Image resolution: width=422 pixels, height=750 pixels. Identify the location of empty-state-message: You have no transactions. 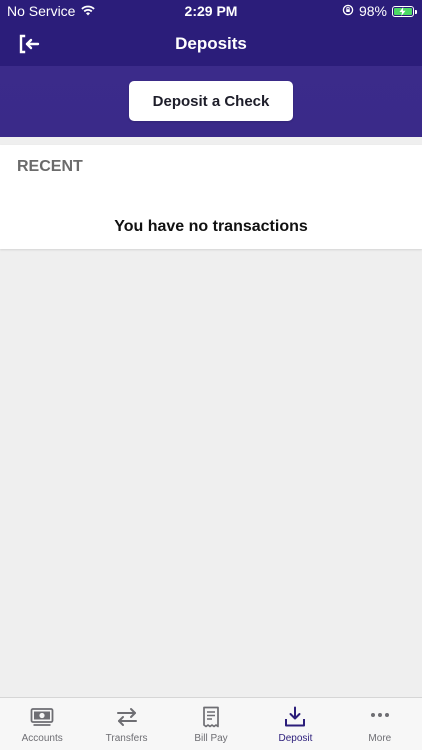
(211, 226).